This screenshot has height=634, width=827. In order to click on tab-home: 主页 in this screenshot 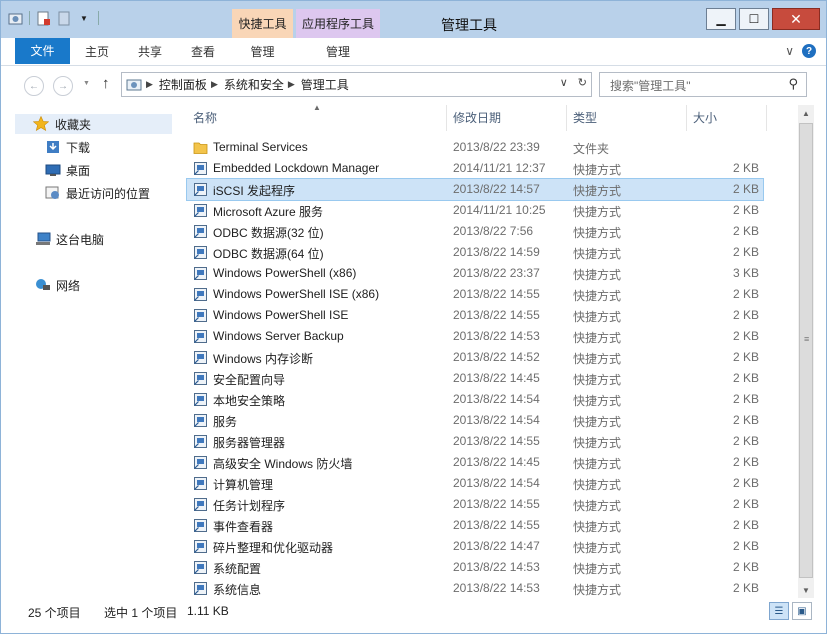, I will do `click(97, 51)`.